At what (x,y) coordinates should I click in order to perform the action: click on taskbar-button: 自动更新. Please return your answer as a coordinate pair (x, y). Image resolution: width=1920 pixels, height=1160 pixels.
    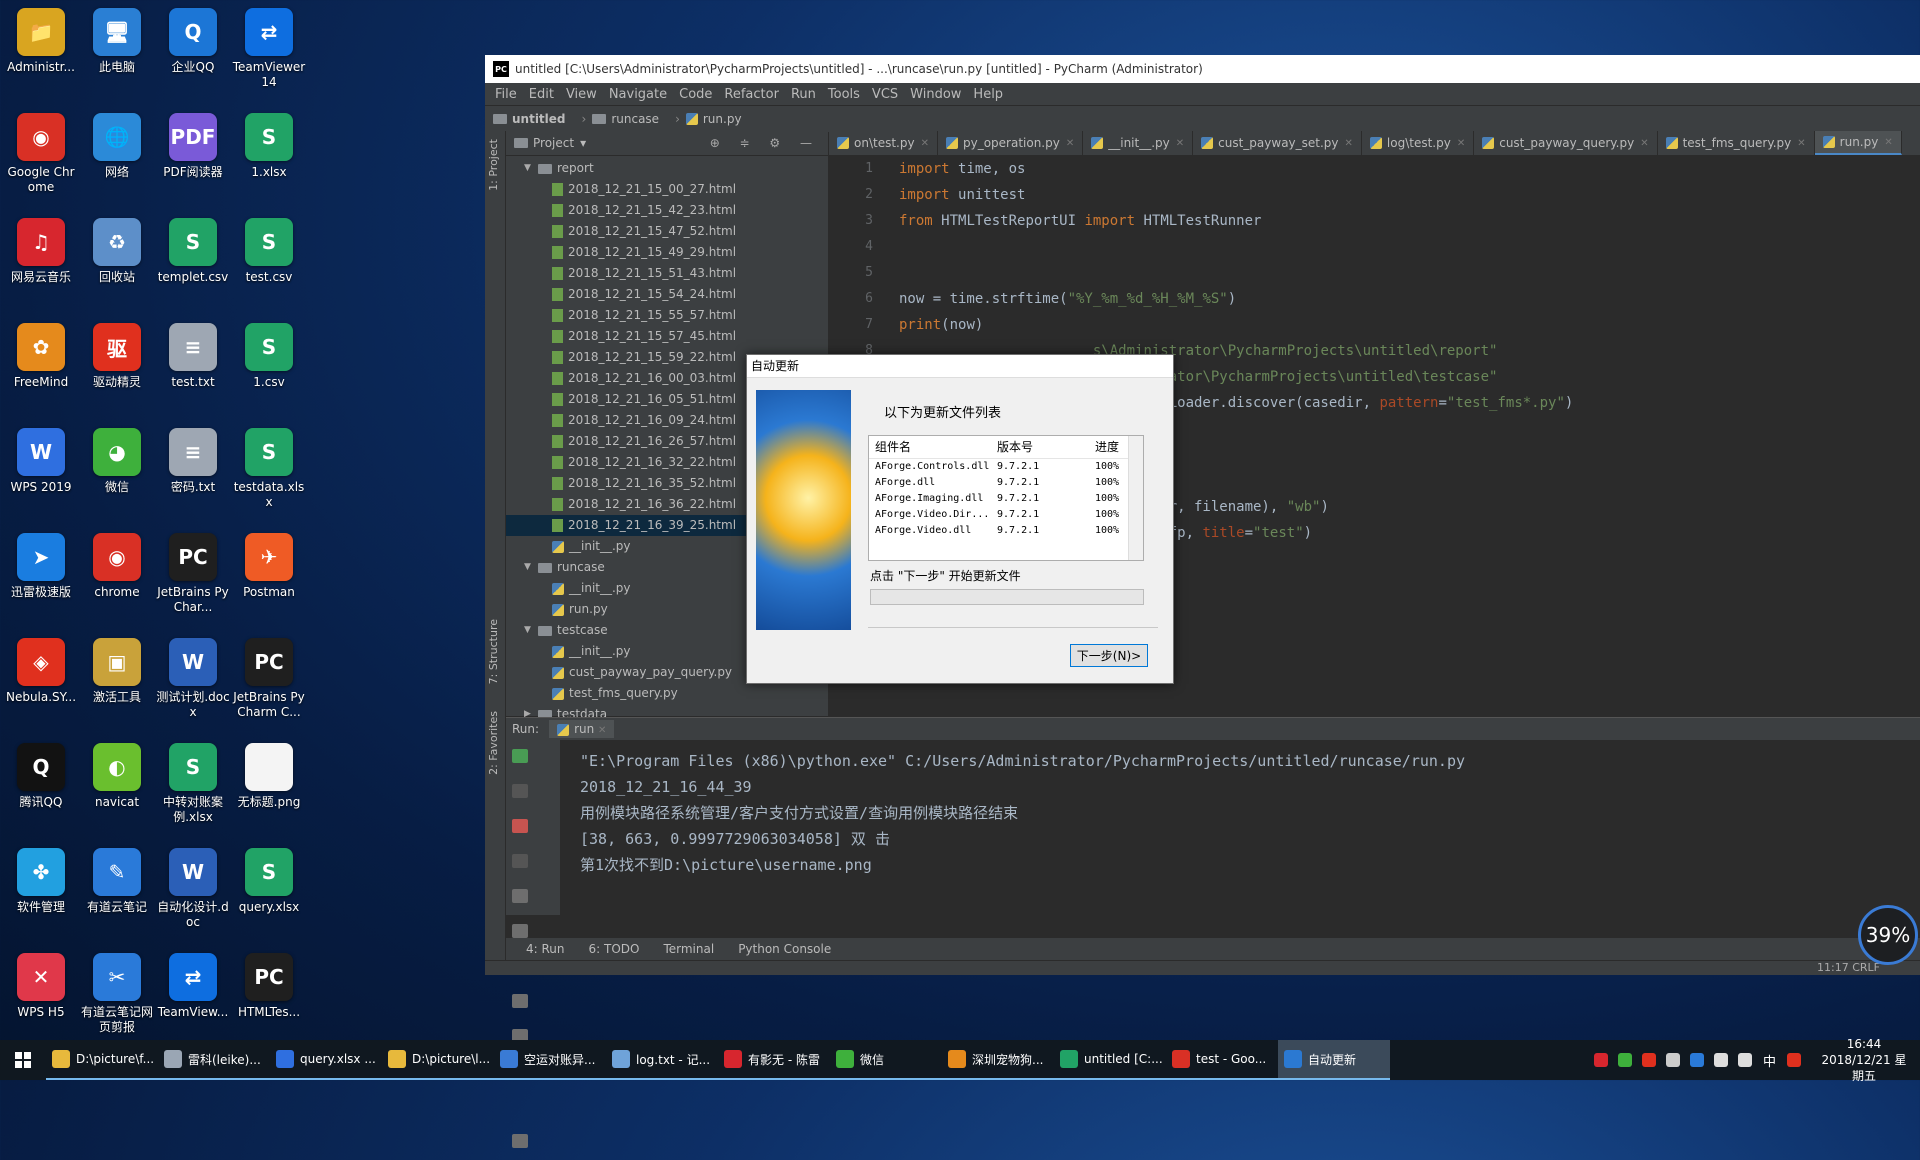
    Looking at the image, I should click on (1334, 1060).